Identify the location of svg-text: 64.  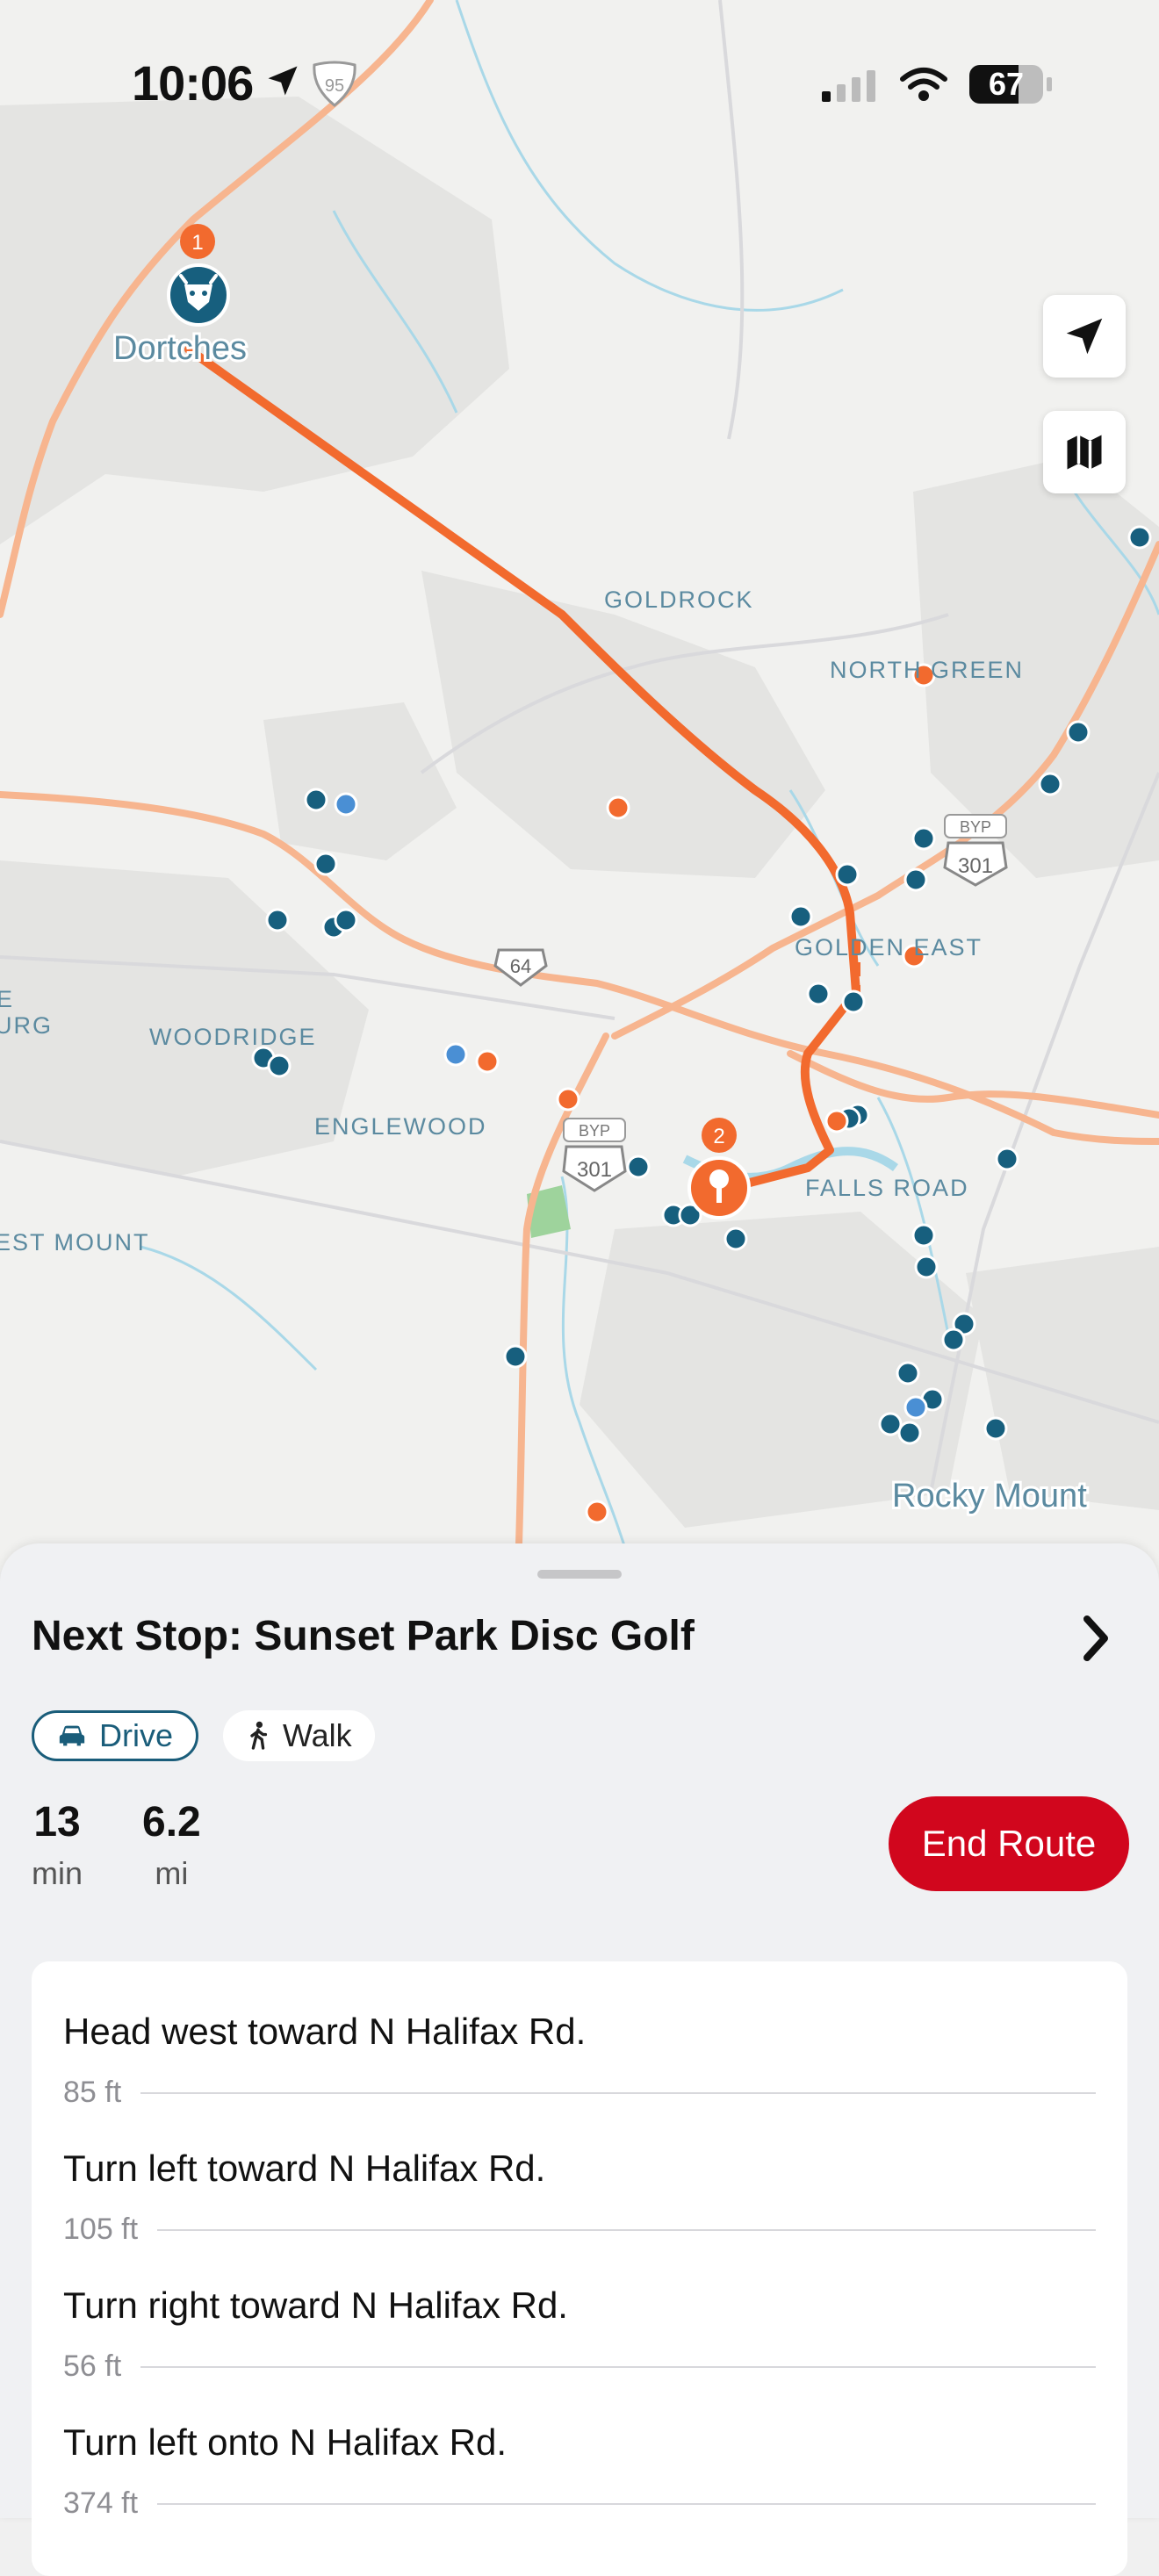
(520, 966).